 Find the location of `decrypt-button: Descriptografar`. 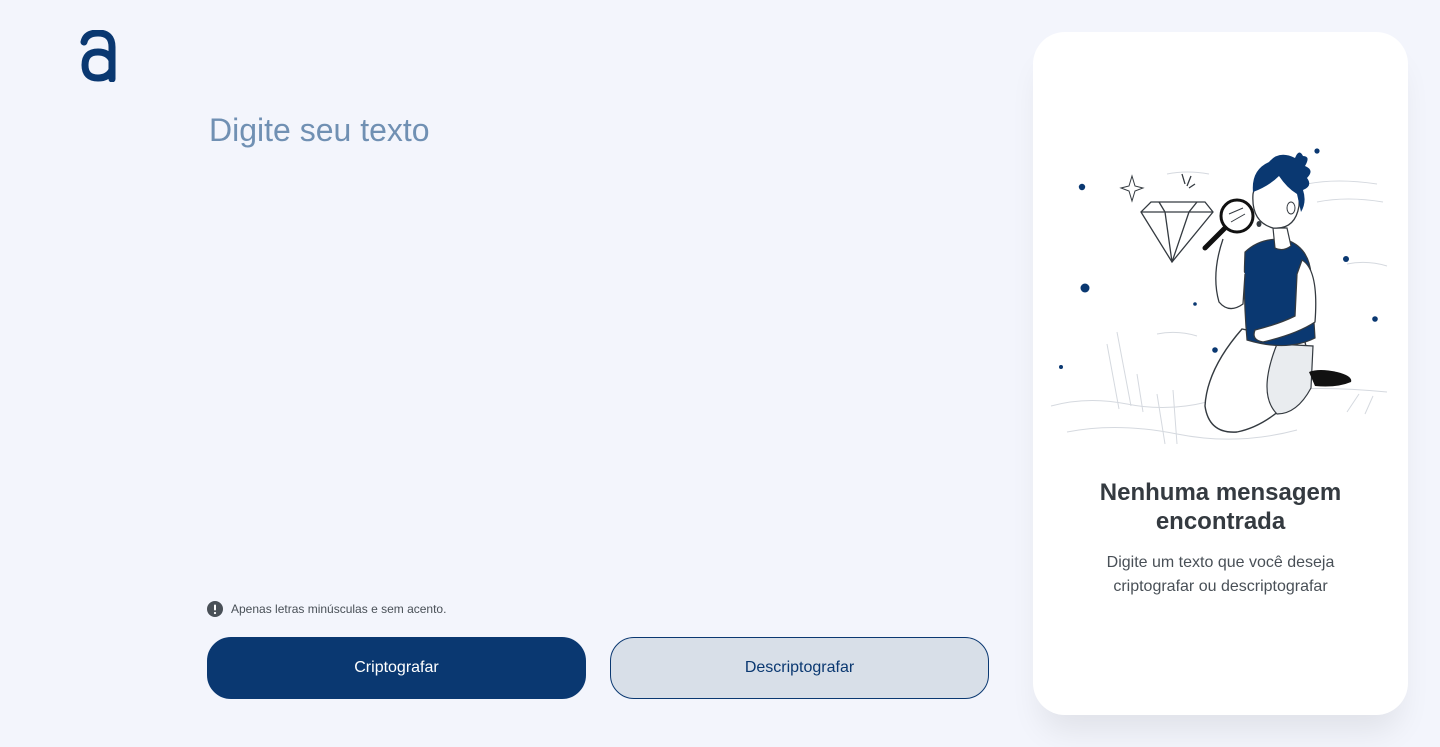

decrypt-button: Descriptografar is located at coordinates (799, 668).